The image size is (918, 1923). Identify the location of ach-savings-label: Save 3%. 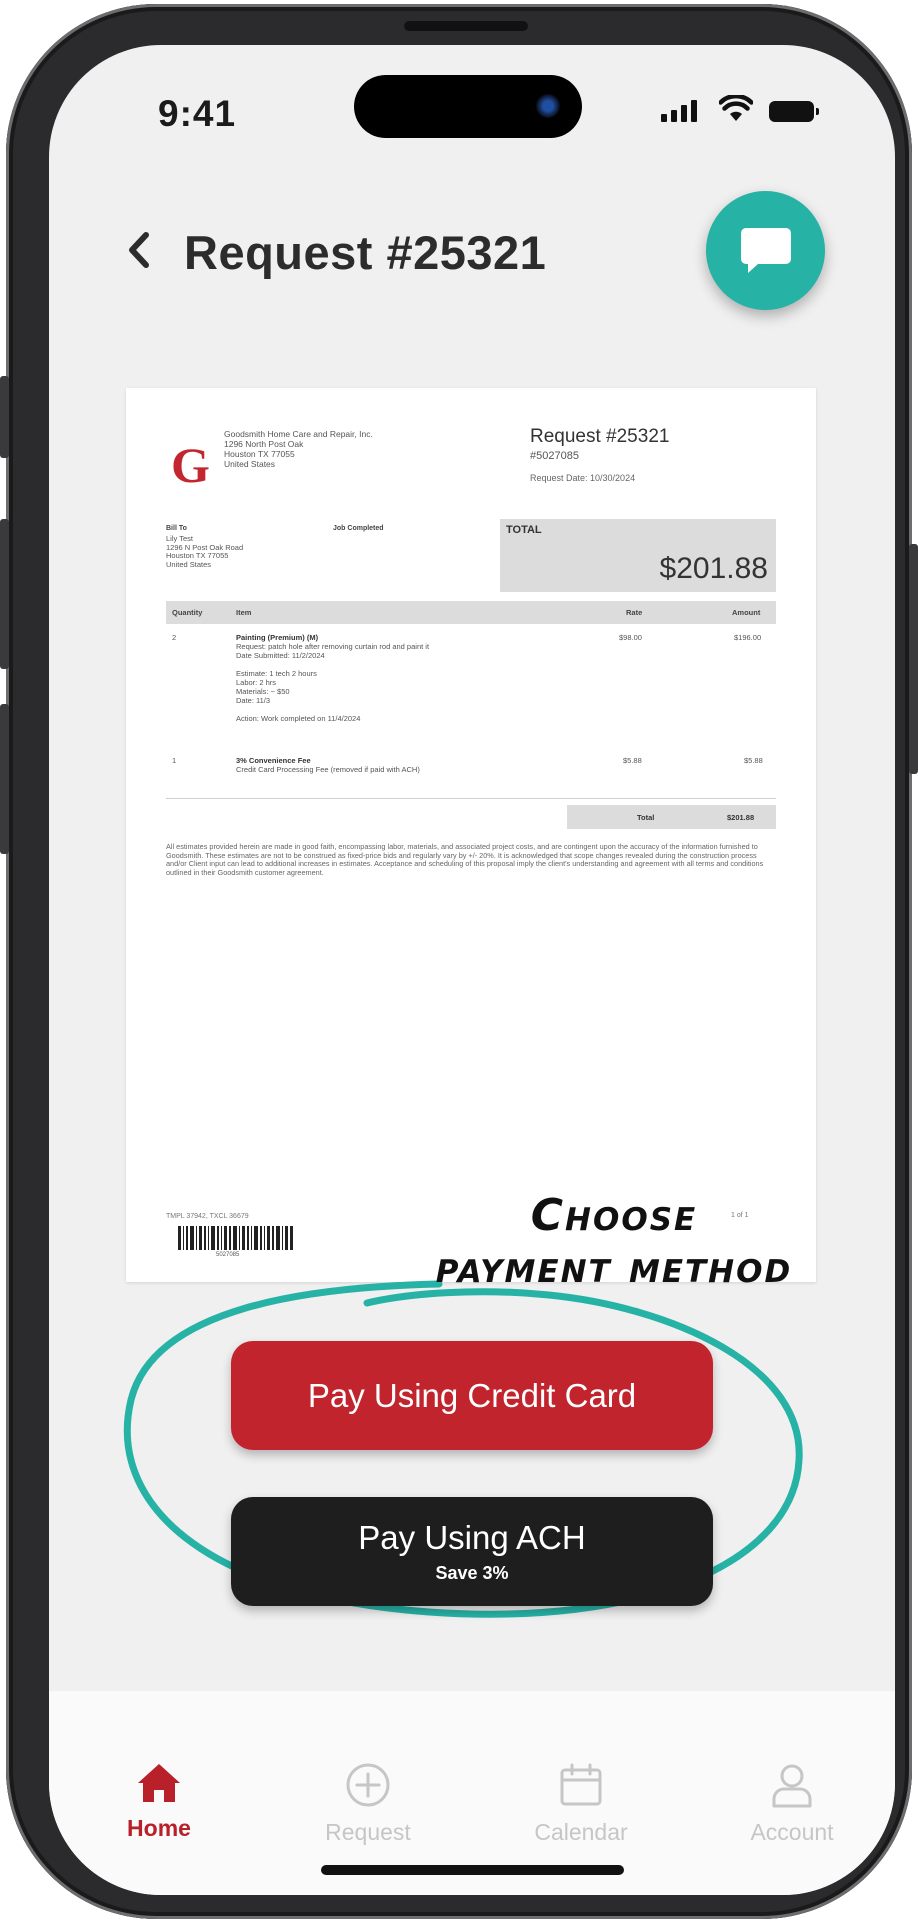
(472, 1573).